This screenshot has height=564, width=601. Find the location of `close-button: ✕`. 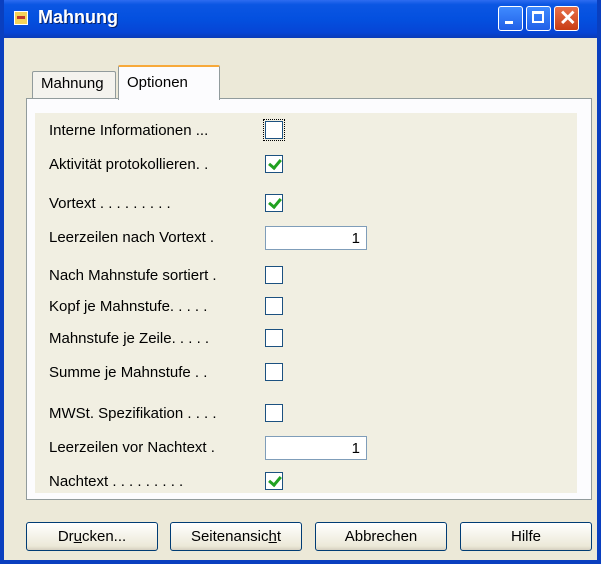

close-button: ✕ is located at coordinates (566, 18).